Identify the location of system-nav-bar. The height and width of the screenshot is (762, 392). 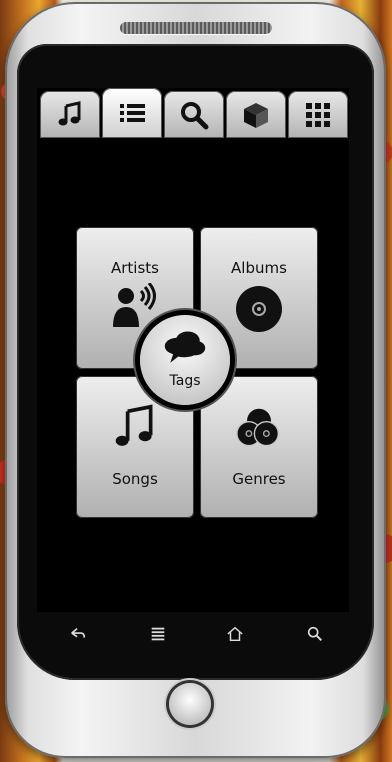
(193, 634).